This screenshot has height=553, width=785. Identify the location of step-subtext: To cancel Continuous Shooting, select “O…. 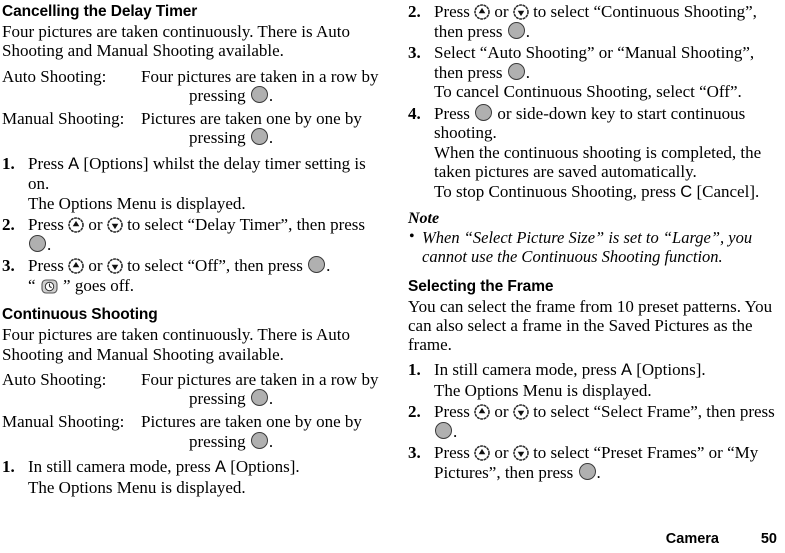
(588, 91).